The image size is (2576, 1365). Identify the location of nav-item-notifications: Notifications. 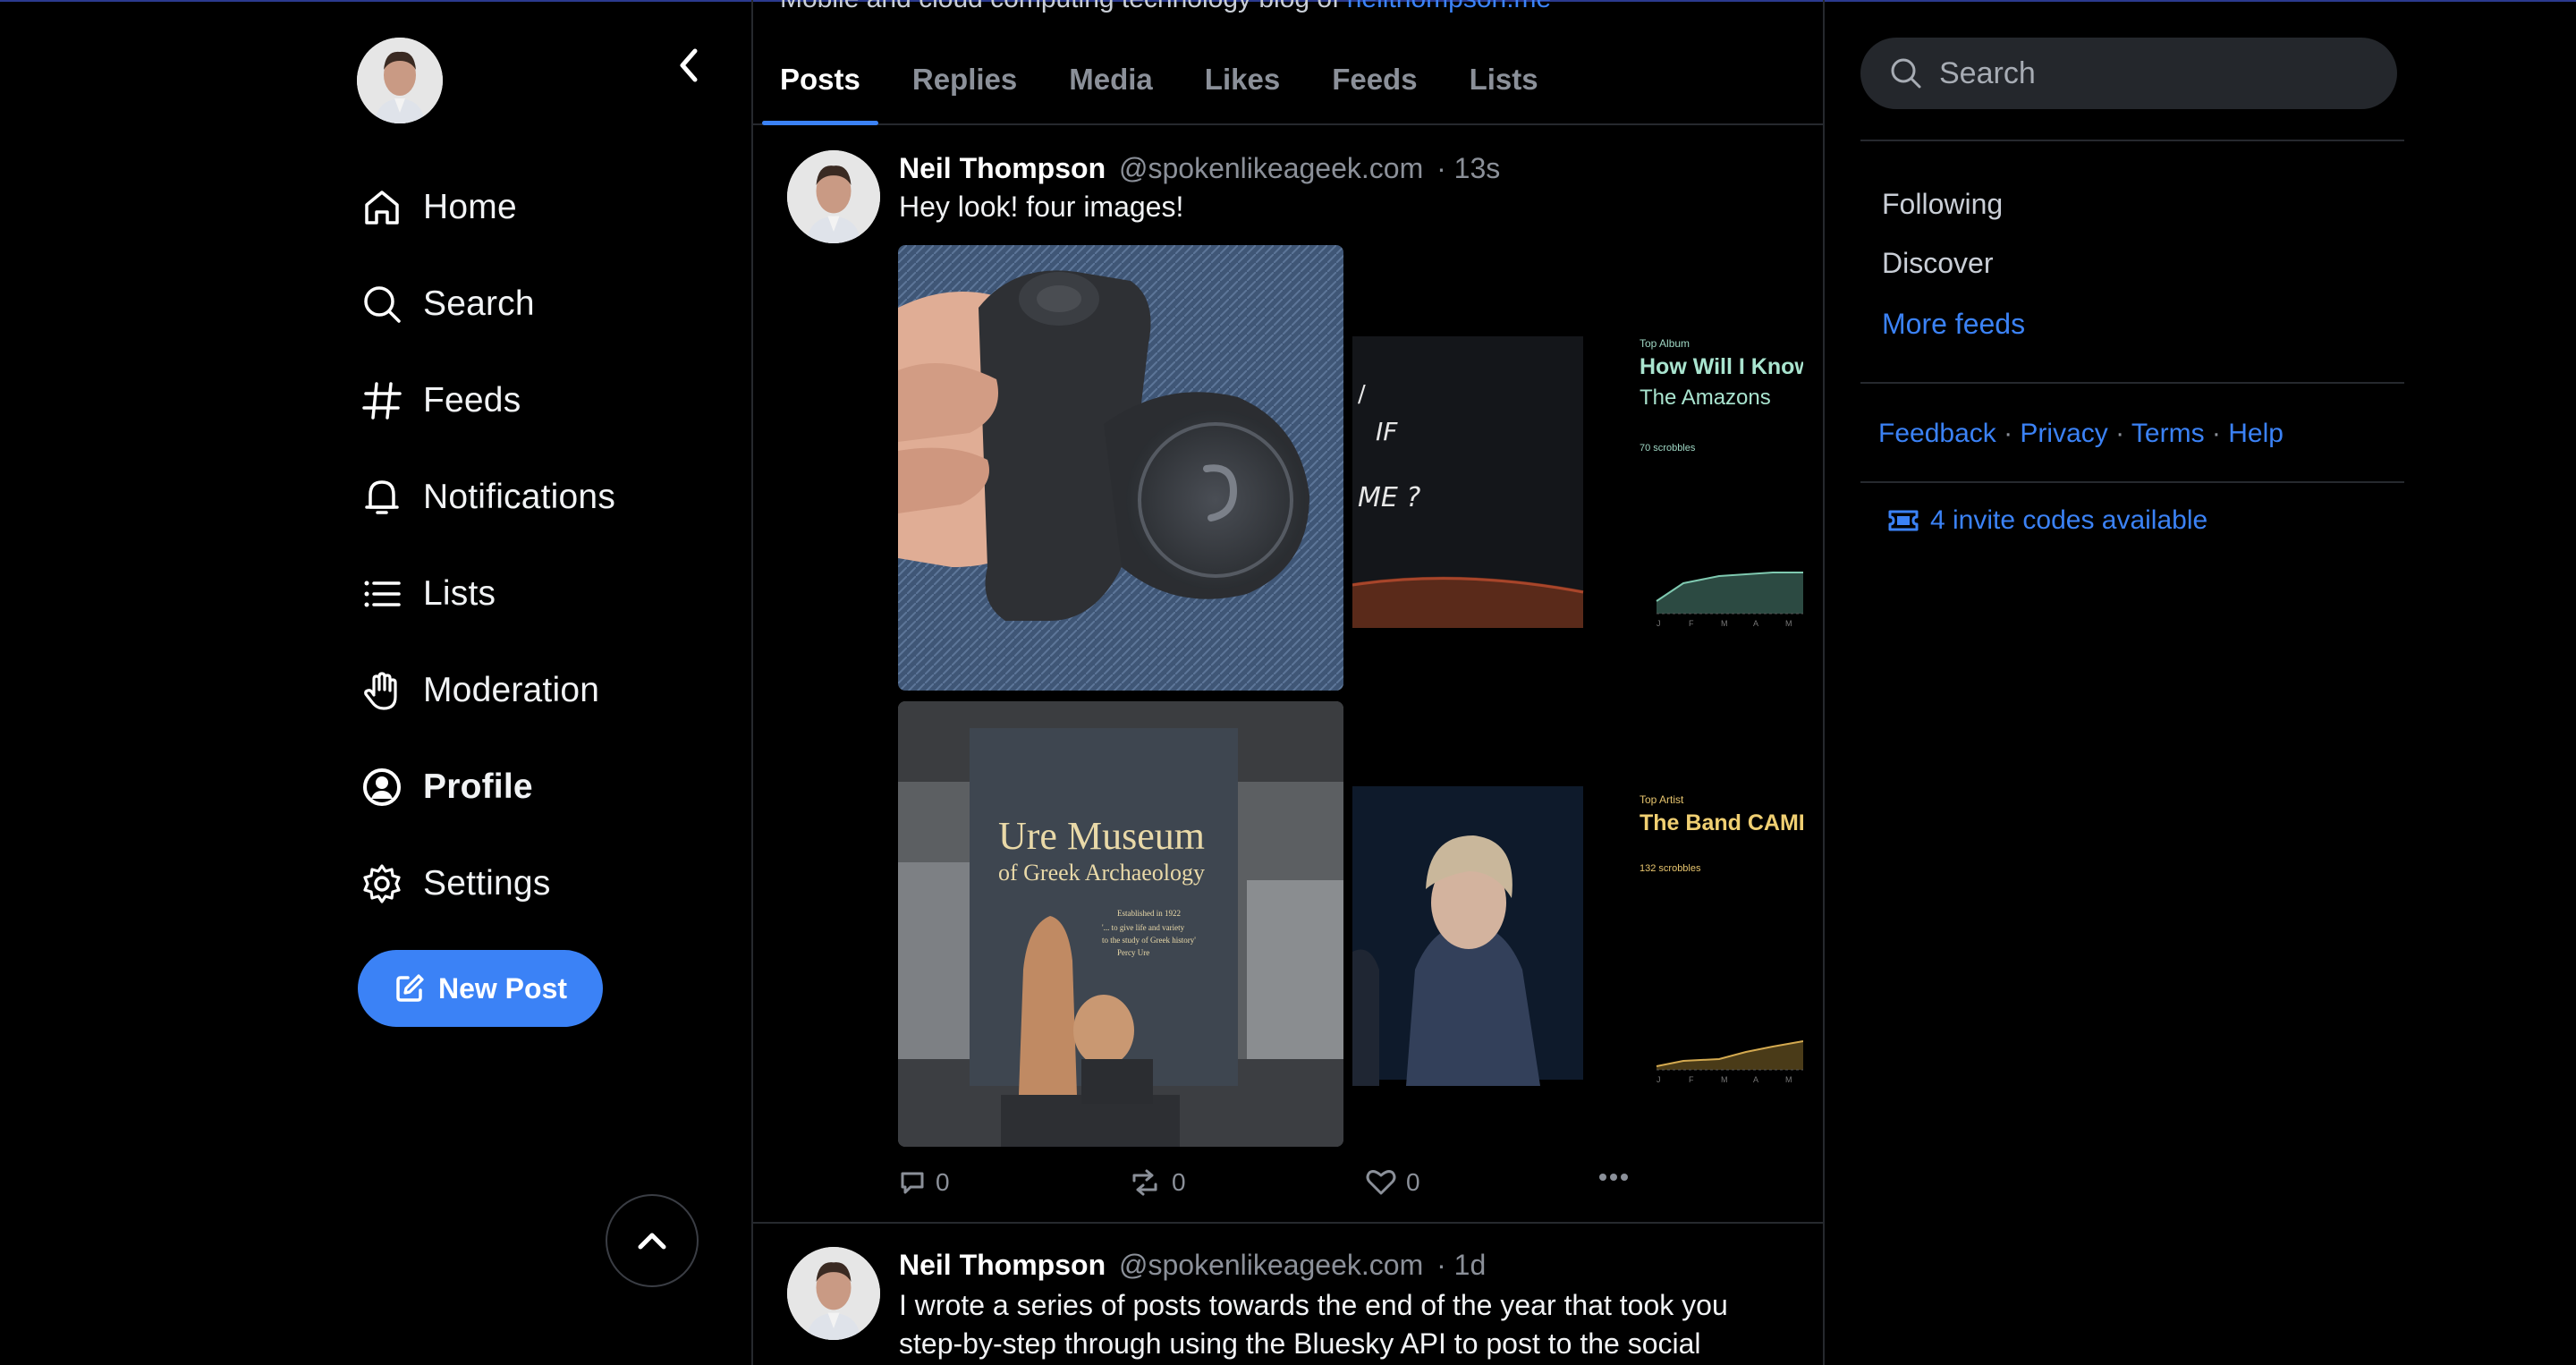
(484, 497).